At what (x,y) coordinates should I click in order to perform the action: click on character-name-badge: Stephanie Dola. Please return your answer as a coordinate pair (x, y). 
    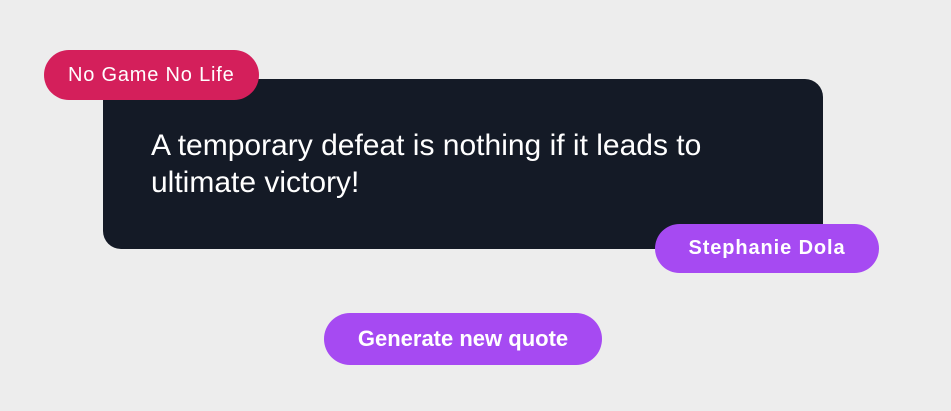
    Looking at the image, I should click on (767, 248).